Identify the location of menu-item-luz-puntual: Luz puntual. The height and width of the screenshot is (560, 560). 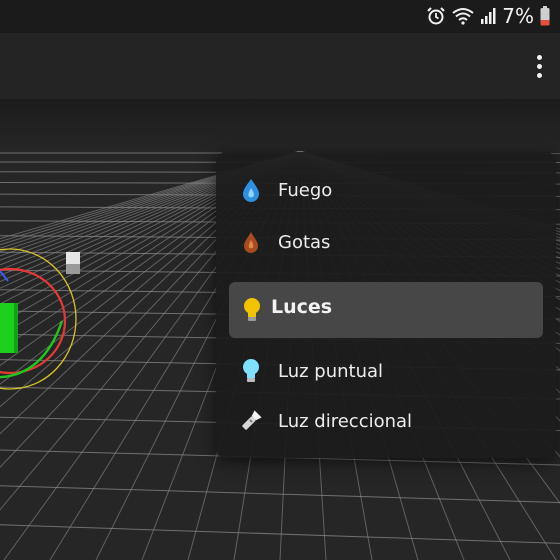
(386, 371).